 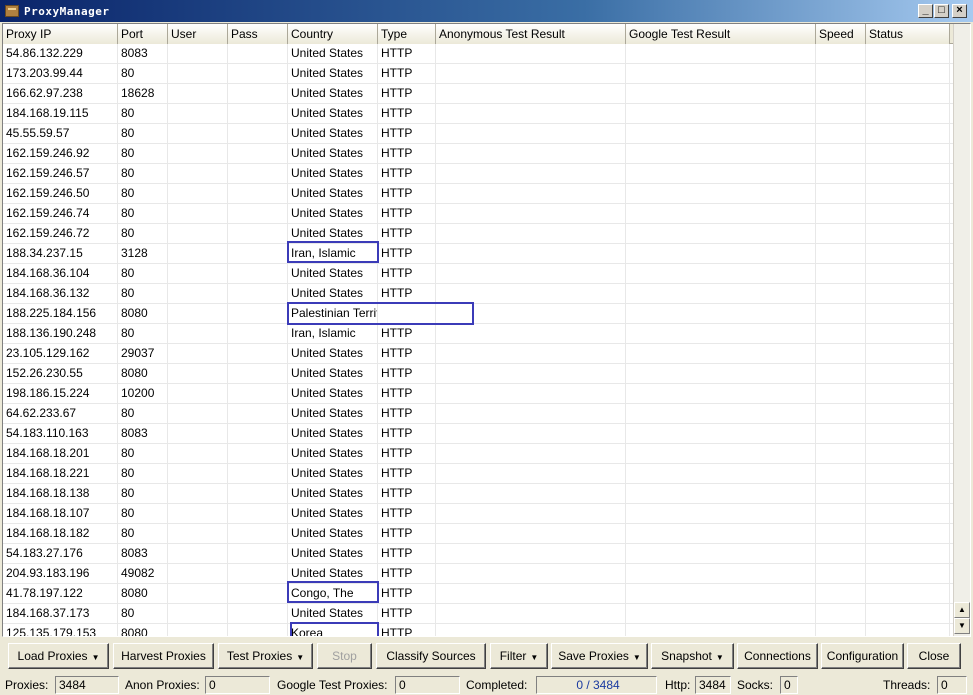 What do you see at coordinates (962, 610) in the screenshot?
I see `scroll-up-button: ▲` at bounding box center [962, 610].